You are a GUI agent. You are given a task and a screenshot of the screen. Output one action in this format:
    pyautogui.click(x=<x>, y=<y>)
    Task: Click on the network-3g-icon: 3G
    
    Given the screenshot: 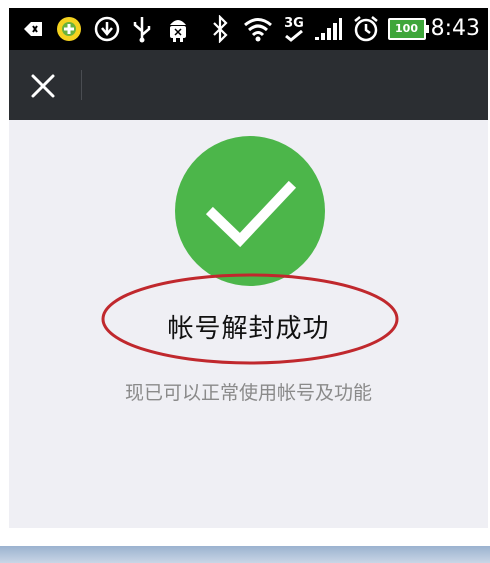 What is the action you would take?
    pyautogui.click(x=294, y=29)
    